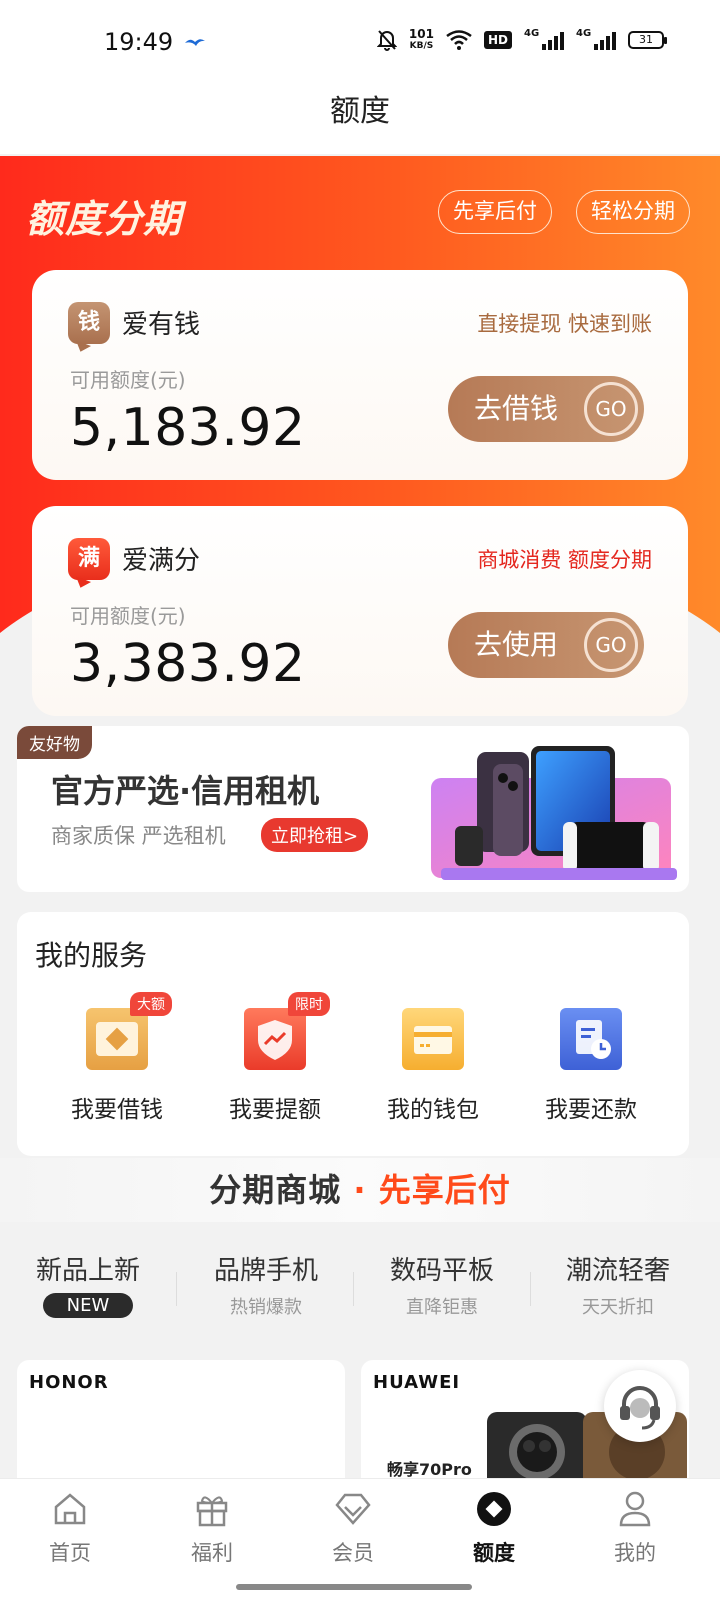  What do you see at coordinates (353, 1509) in the screenshot?
I see `diamond-icon` at bounding box center [353, 1509].